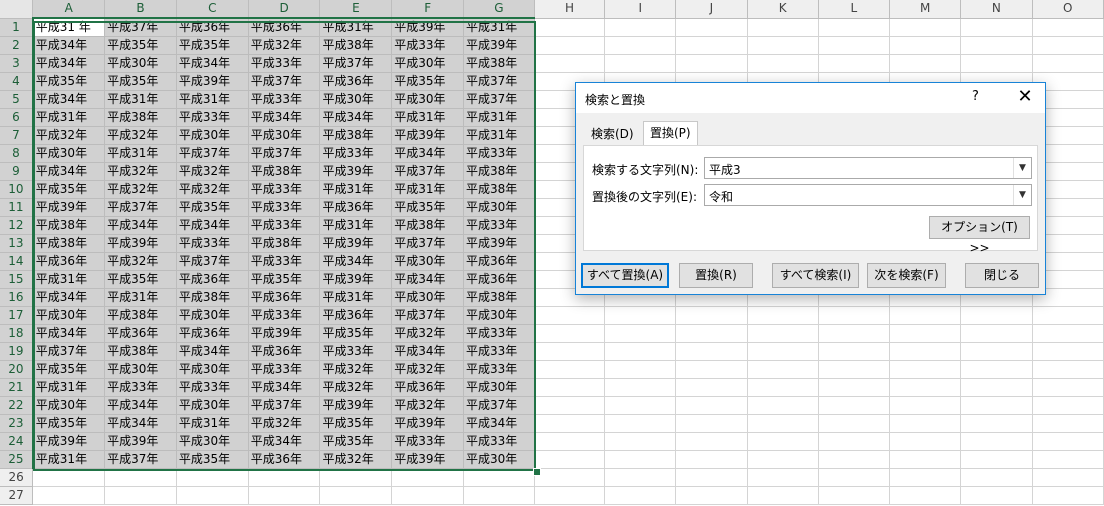 This screenshot has width=1104, height=506. I want to click on close-icon: ✕, so click(1025, 97).